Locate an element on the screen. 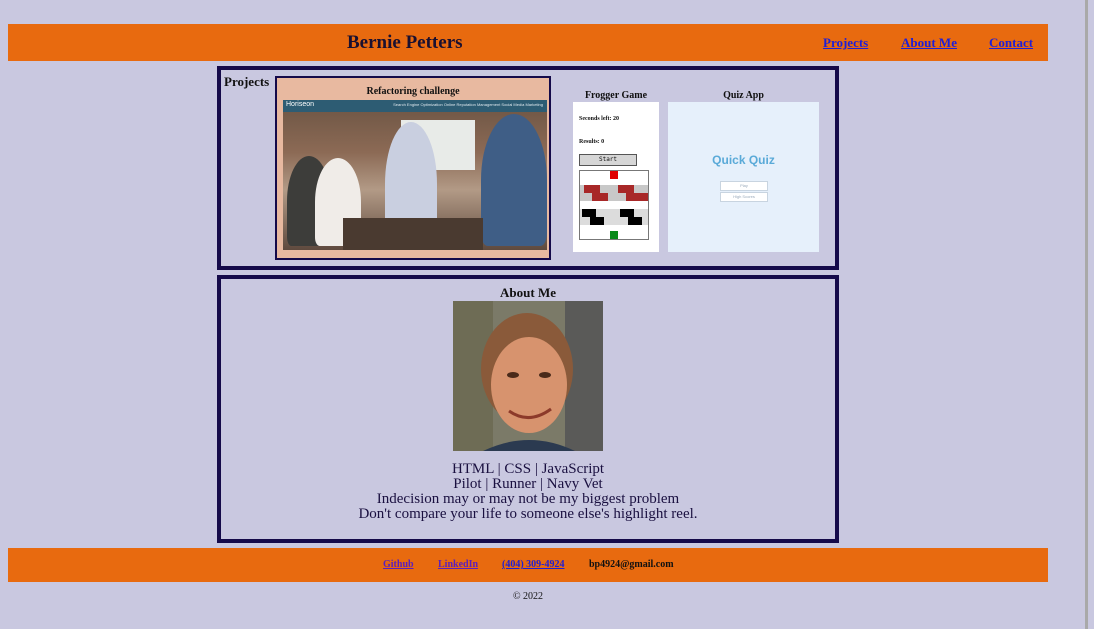  frogger-start-button: Start is located at coordinates (608, 160).